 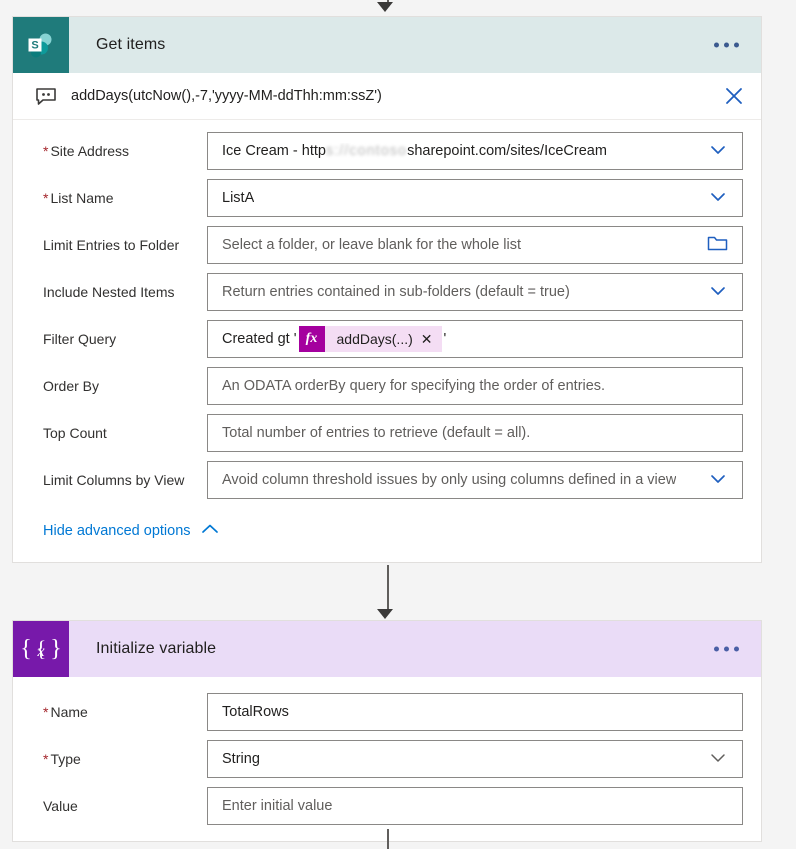 I want to click on variable-type-value: String, so click(x=241, y=759).